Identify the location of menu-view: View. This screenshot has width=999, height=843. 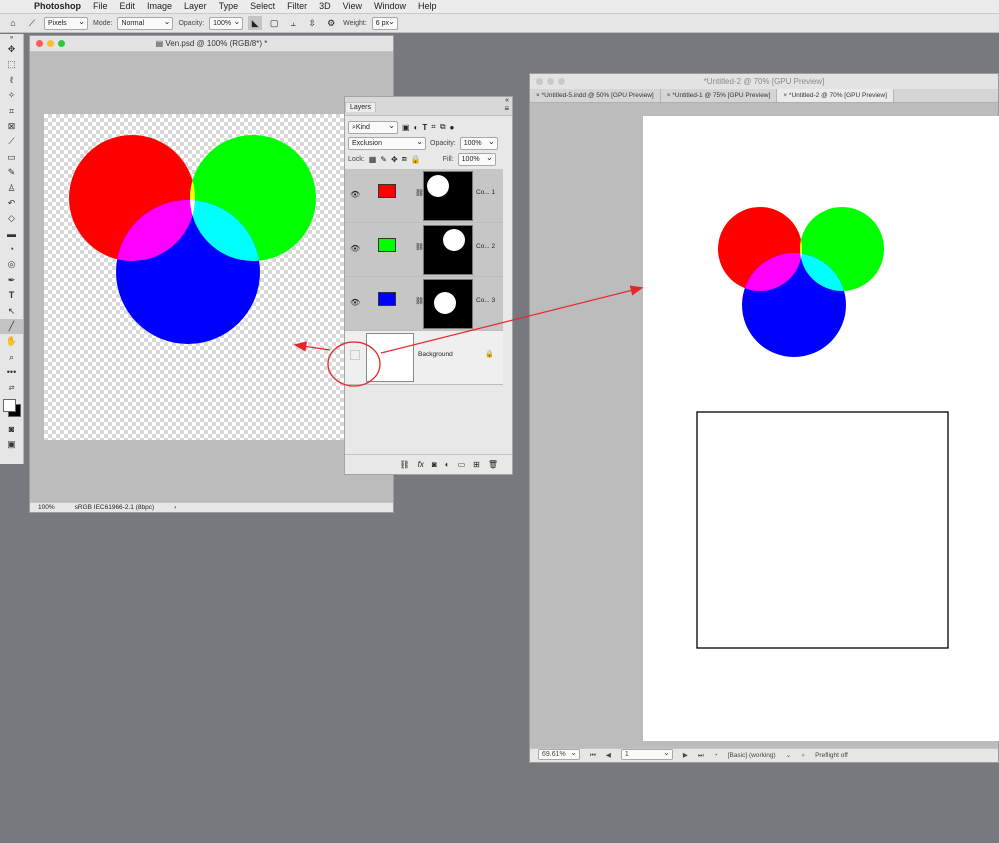
(352, 6).